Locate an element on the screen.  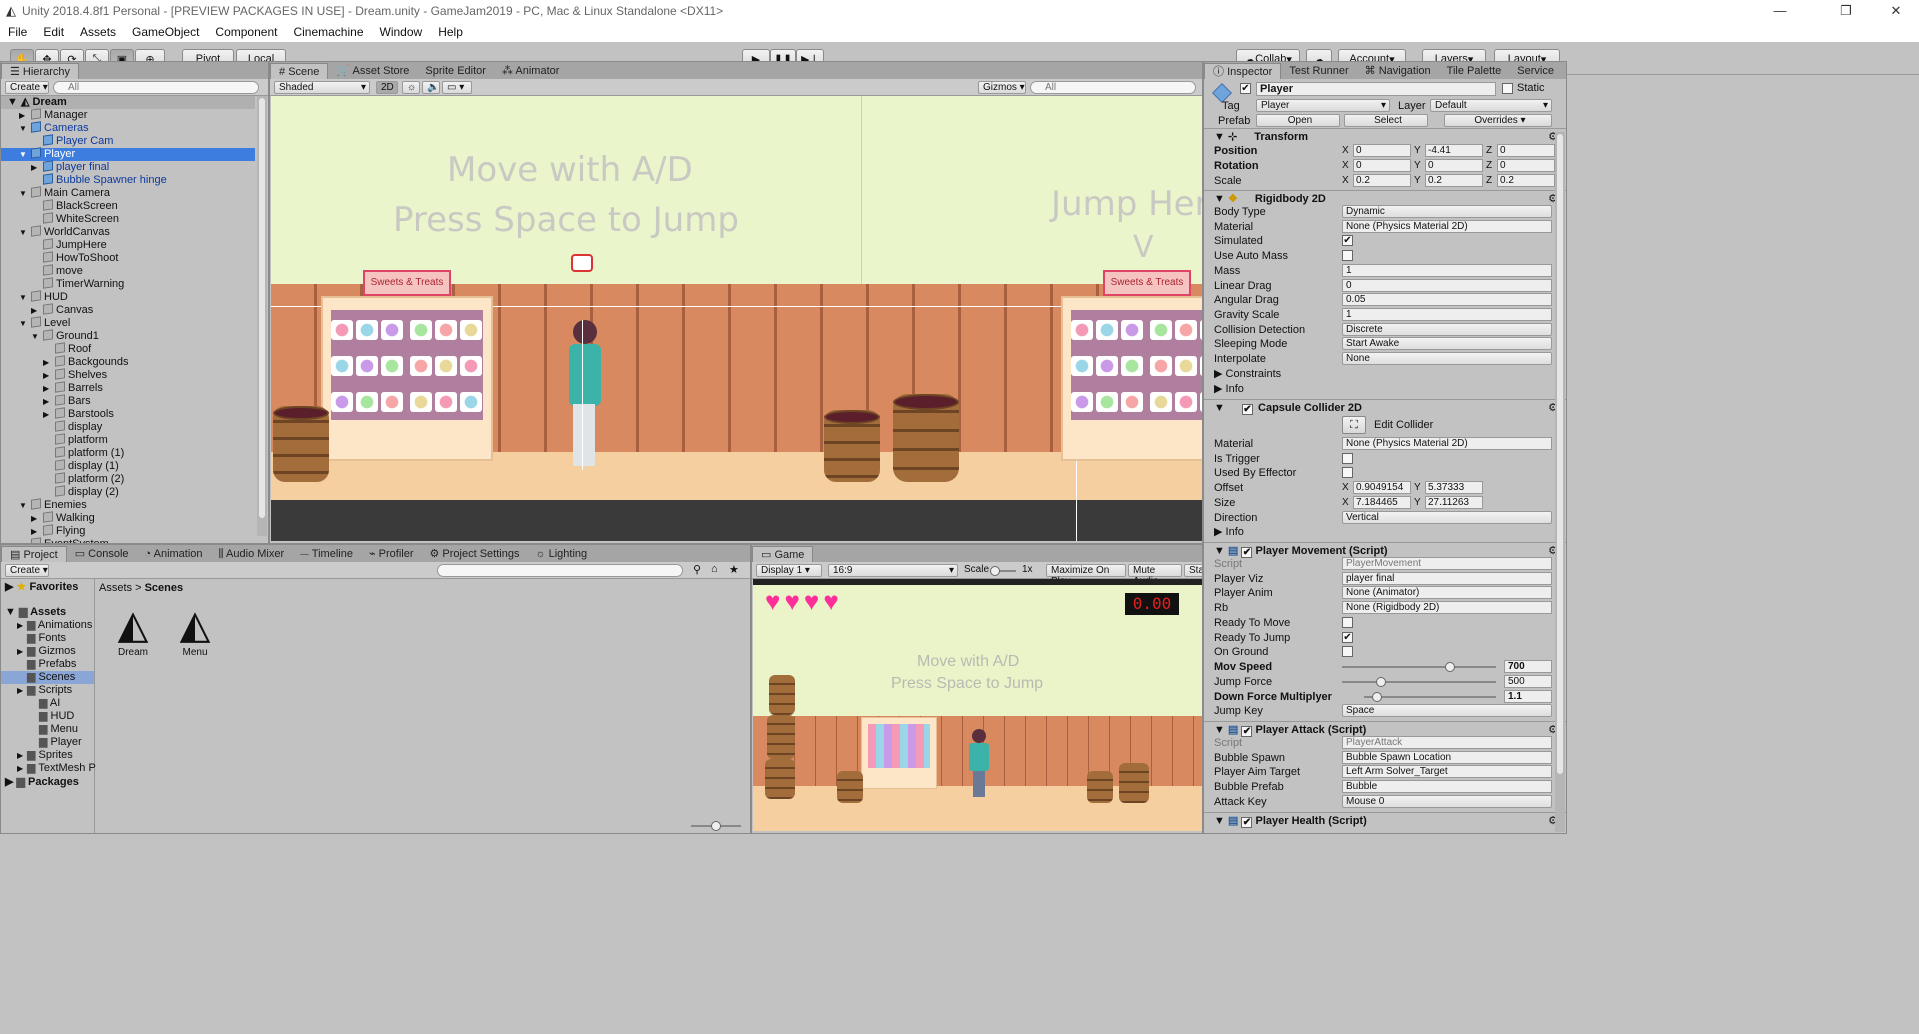
hierarchy-item: ▼ HUD is located at coordinates (128, 297).